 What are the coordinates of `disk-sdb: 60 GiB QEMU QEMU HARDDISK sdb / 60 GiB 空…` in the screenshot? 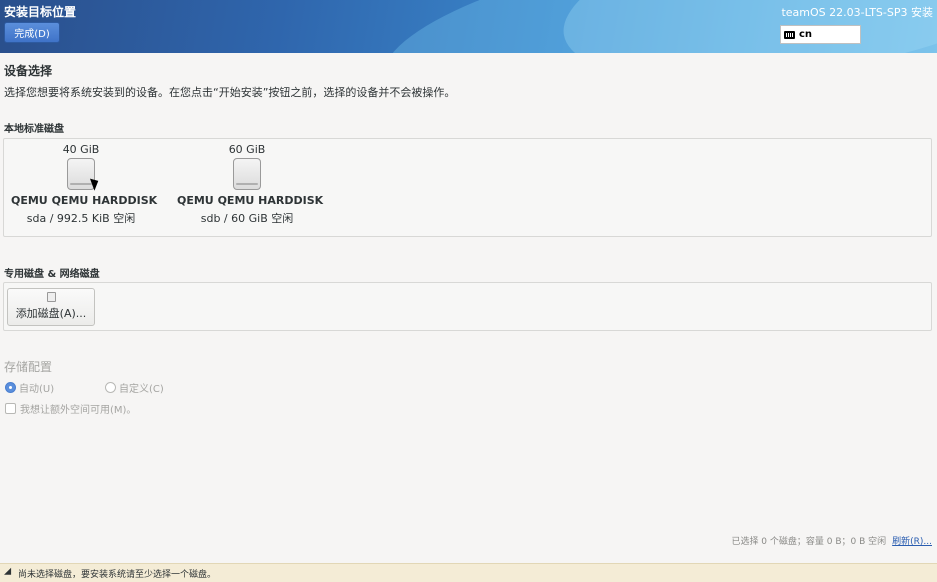 It's located at (250, 184).